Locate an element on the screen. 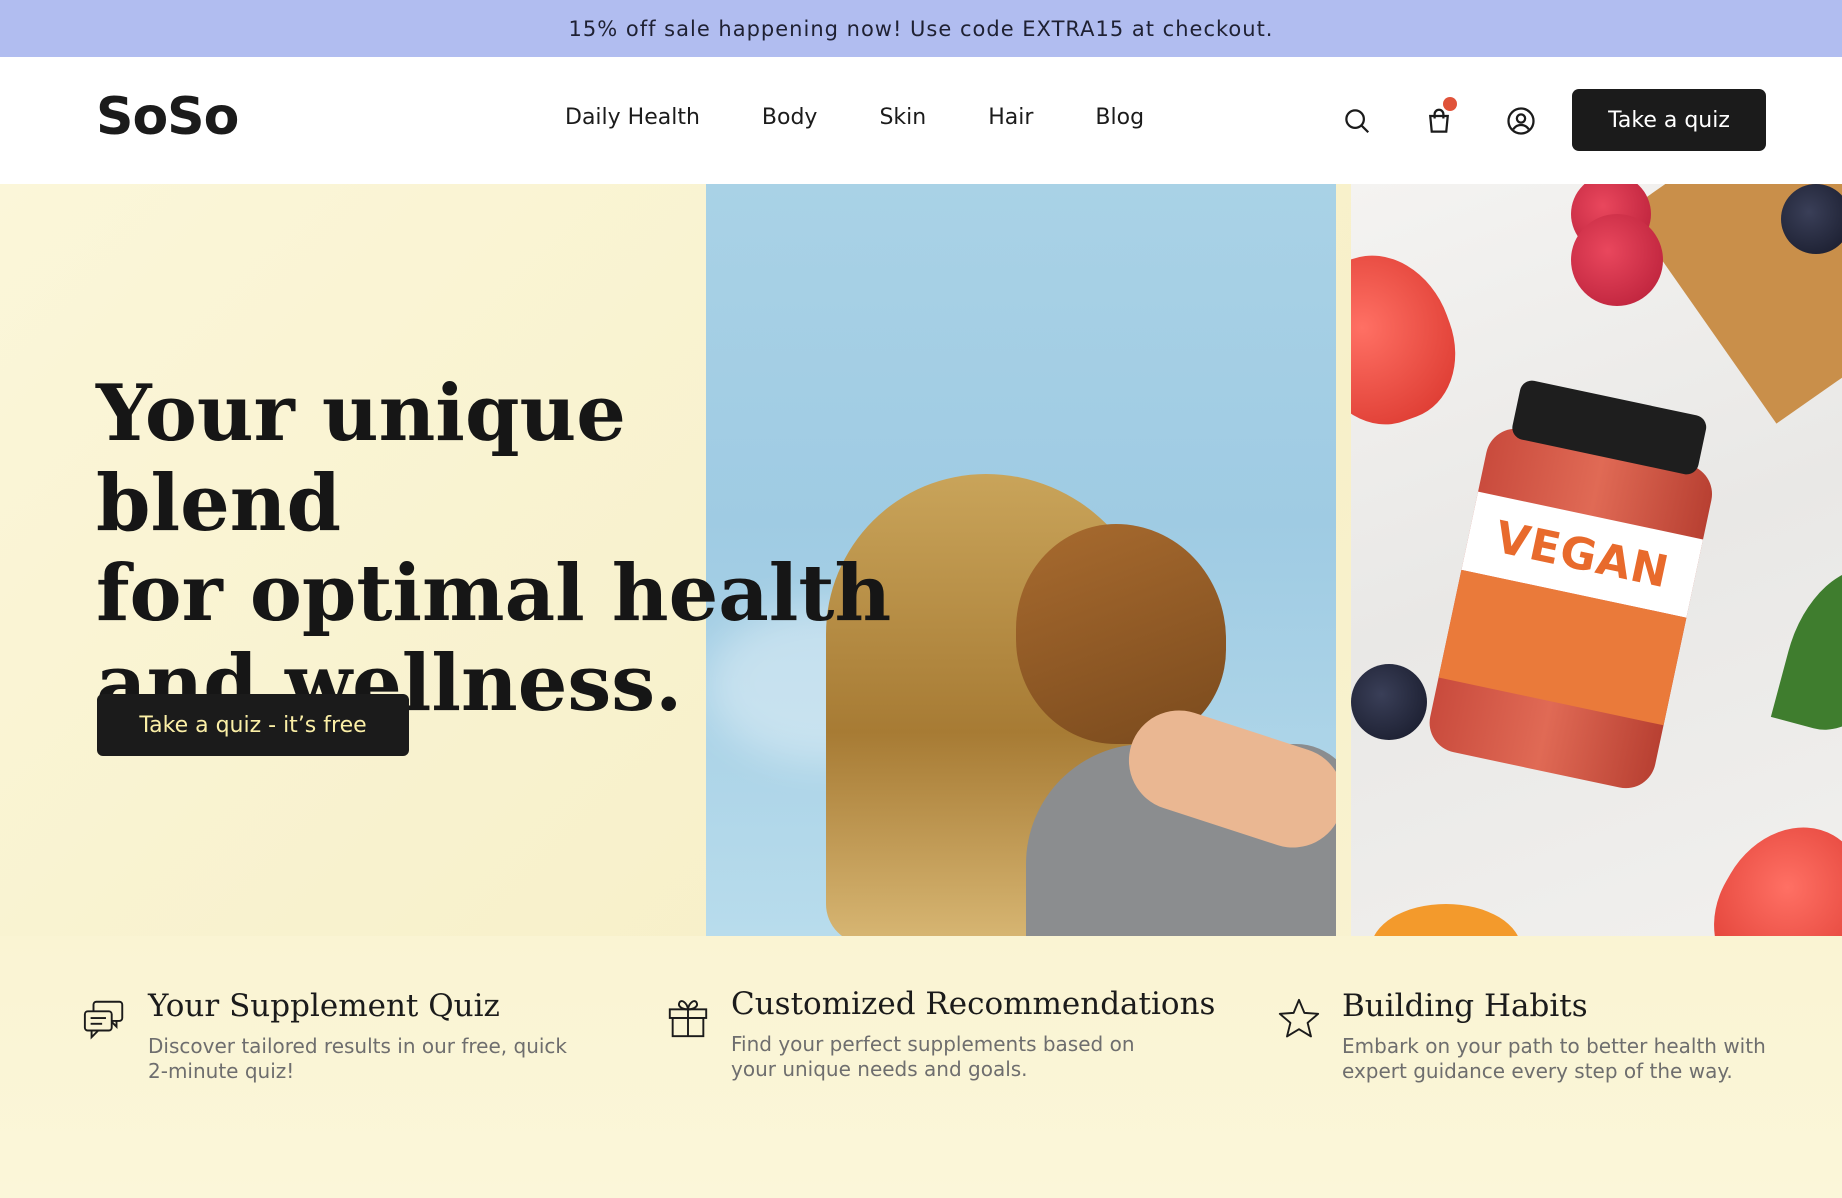 The width and height of the screenshot is (1842, 1198). chat-bubbles-icon is located at coordinates (105, 1019).